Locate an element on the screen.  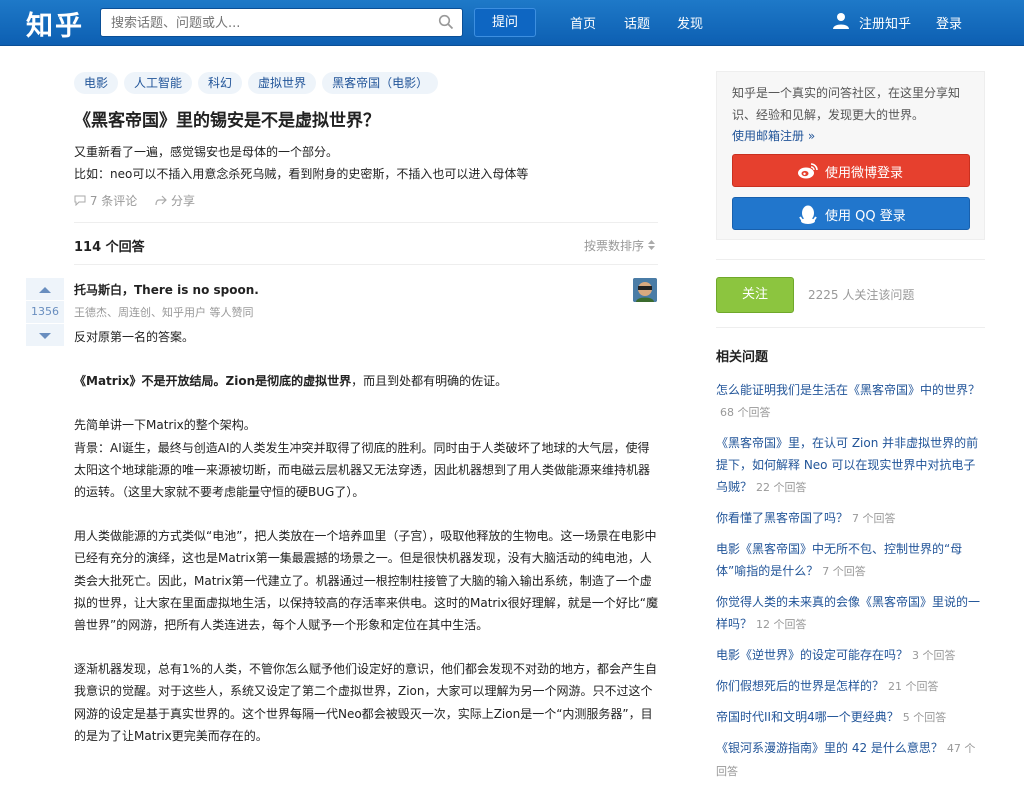
answer-voters: 王德杰、周连创、知乎用户 等人赞同 is located at coordinates (164, 312).